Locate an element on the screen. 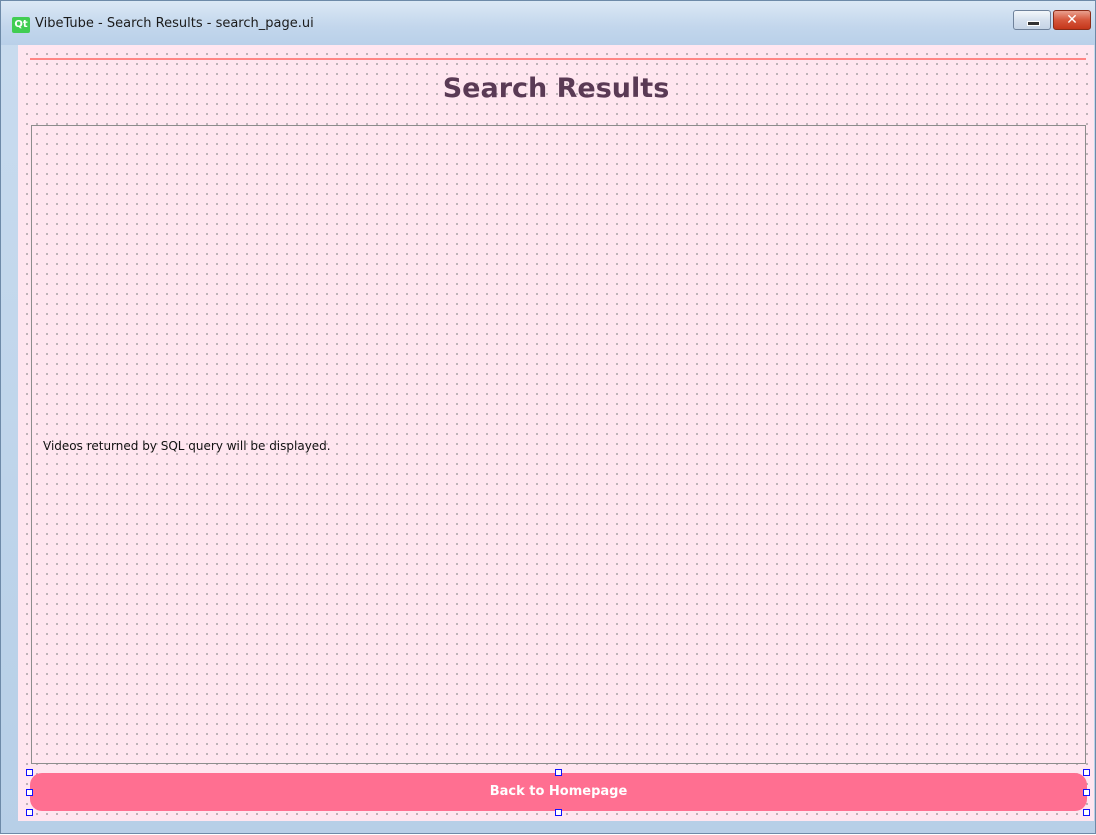 Image resolution: width=1096 pixels, height=835 pixels. resize-handle-top-right is located at coordinates (1086, 772).